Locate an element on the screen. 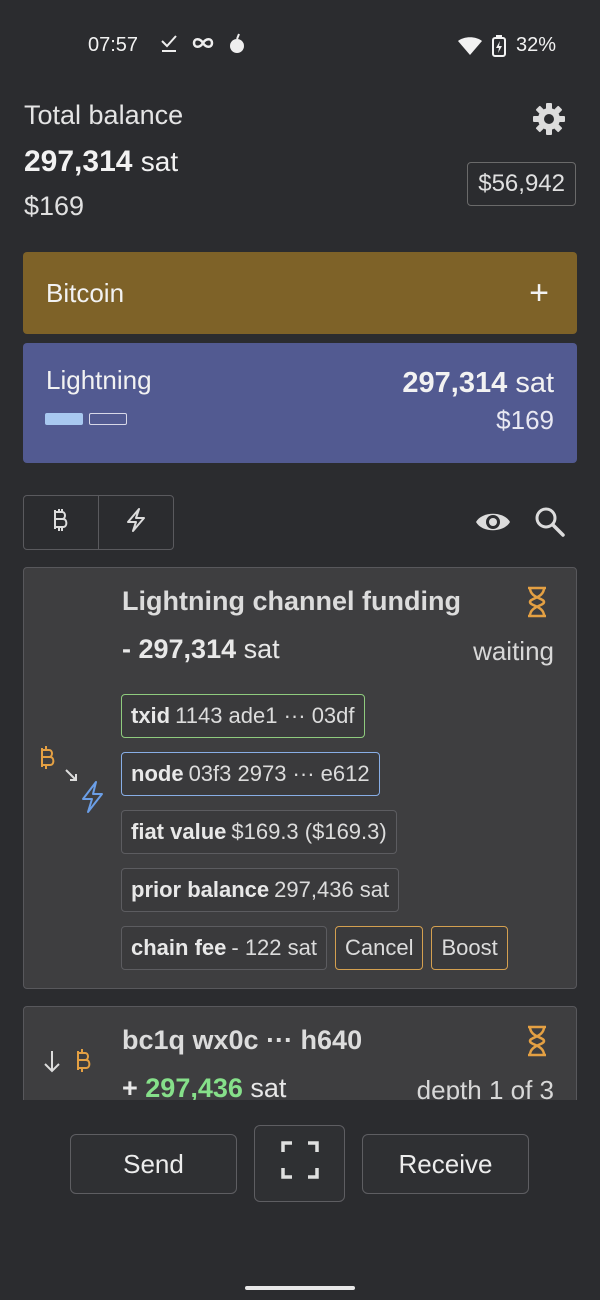 The height and width of the screenshot is (1300, 600). filter-bitcoin-button is located at coordinates (61, 522).